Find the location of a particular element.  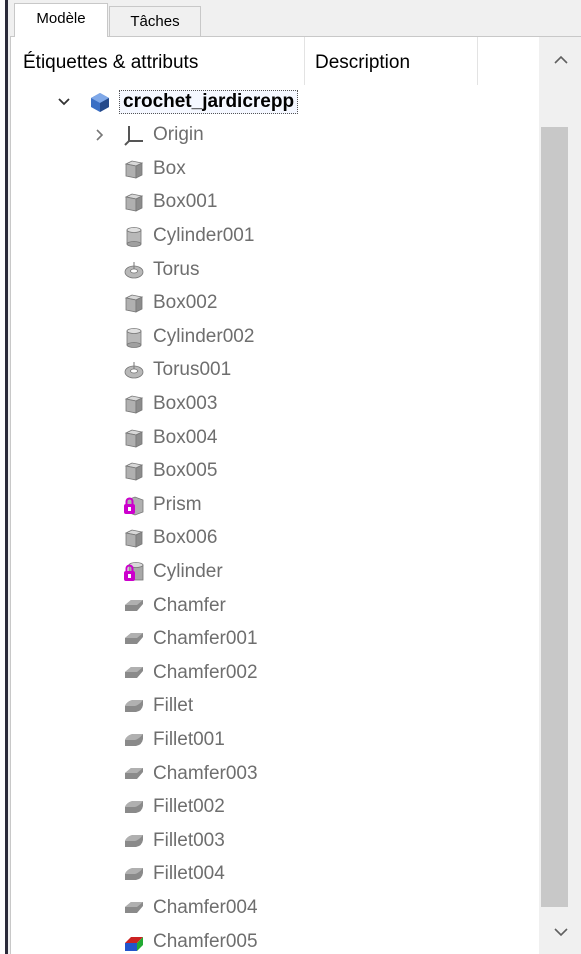

tab-model: Modèle is located at coordinates (61, 20).